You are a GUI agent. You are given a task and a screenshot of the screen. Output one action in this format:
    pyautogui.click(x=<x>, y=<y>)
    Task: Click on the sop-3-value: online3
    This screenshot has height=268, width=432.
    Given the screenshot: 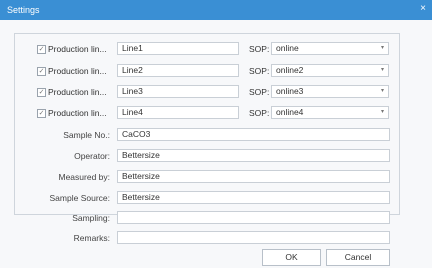 What is the action you would take?
    pyautogui.click(x=290, y=91)
    